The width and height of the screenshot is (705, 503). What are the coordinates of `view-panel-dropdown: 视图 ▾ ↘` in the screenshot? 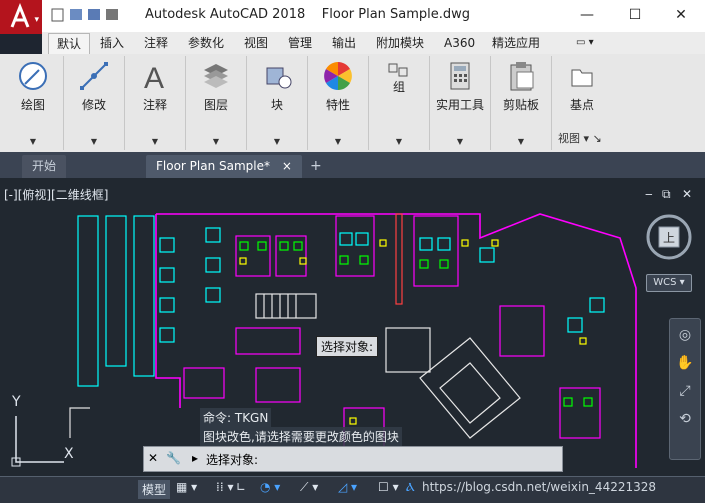 It's located at (585, 138).